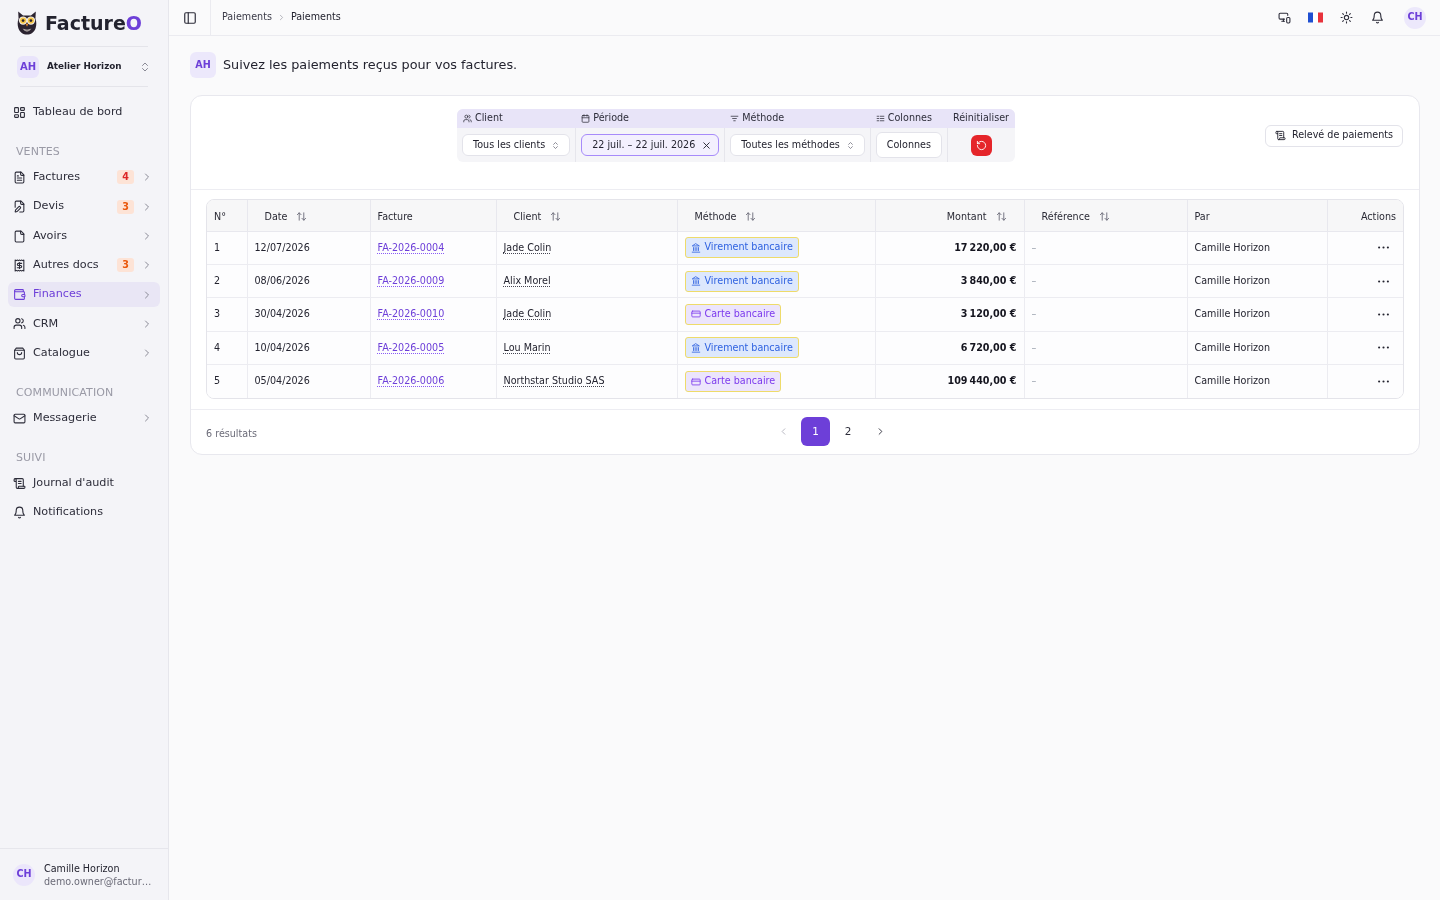 The width and height of the screenshot is (1440, 900). What do you see at coordinates (908, 145) in the screenshot?
I see `columns-button: Colonnes` at bounding box center [908, 145].